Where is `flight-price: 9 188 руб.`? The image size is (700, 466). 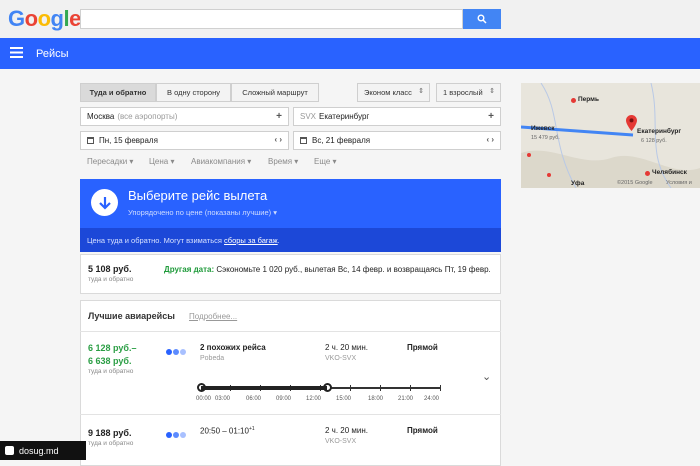
flight-price: 9 188 руб. is located at coordinates (110, 433).